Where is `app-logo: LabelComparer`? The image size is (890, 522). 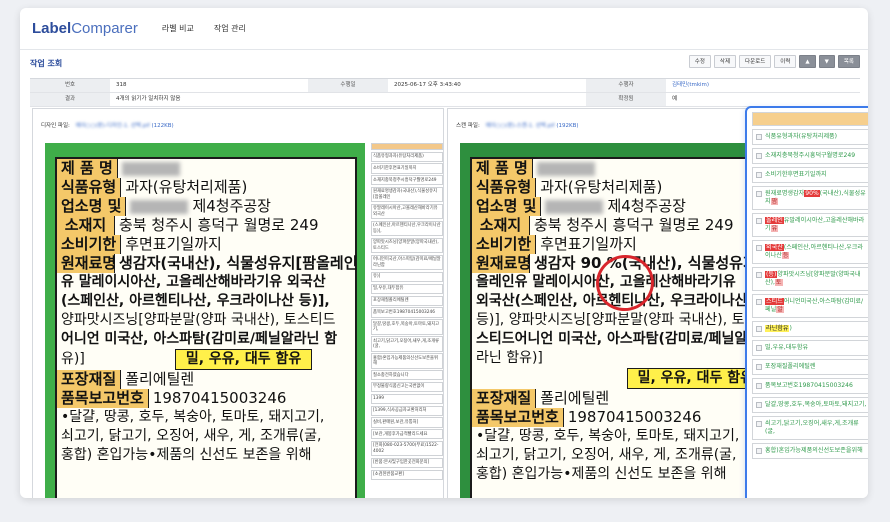 app-logo: LabelComparer is located at coordinates (85, 28).